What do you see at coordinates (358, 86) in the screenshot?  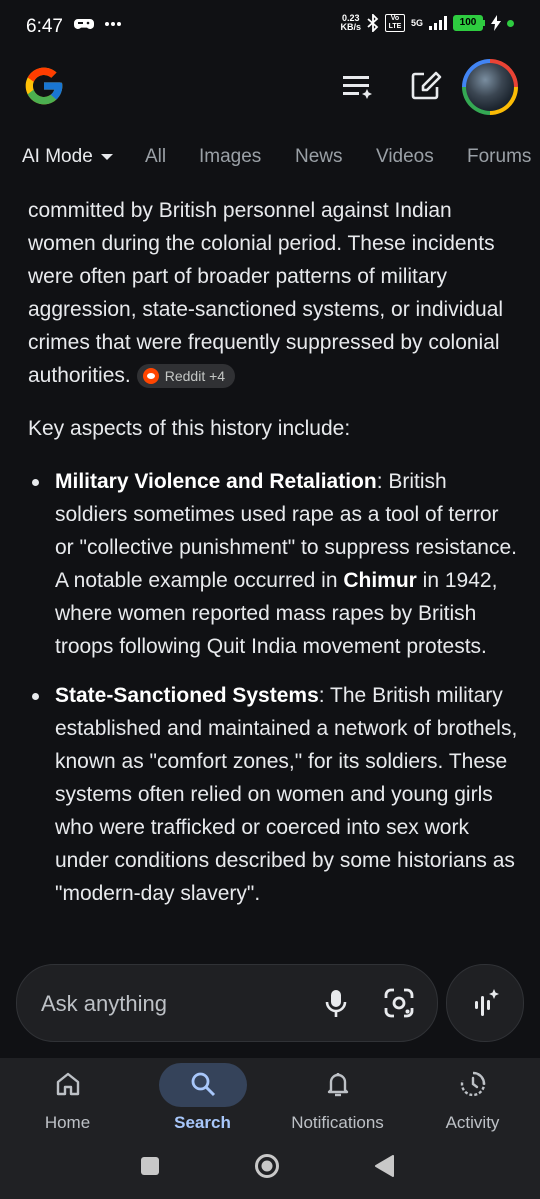 I see `list-sparkle-icon` at bounding box center [358, 86].